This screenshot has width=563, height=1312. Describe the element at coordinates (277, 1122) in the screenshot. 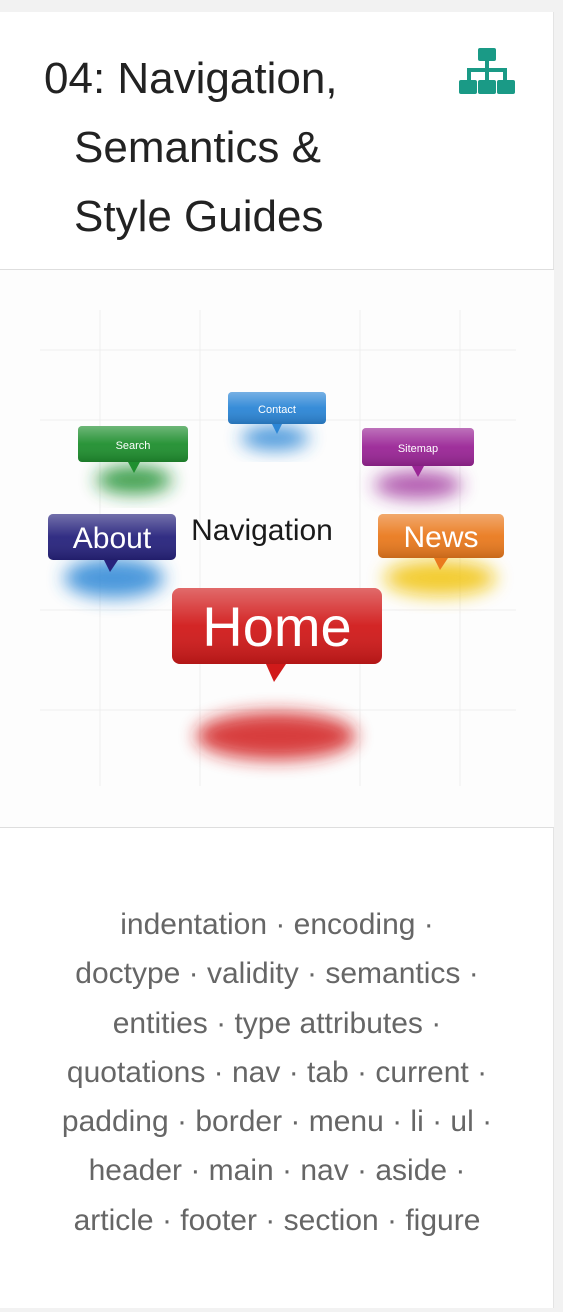

I see `tag-line-5: padding · border · menu · li · ul ·` at that location.